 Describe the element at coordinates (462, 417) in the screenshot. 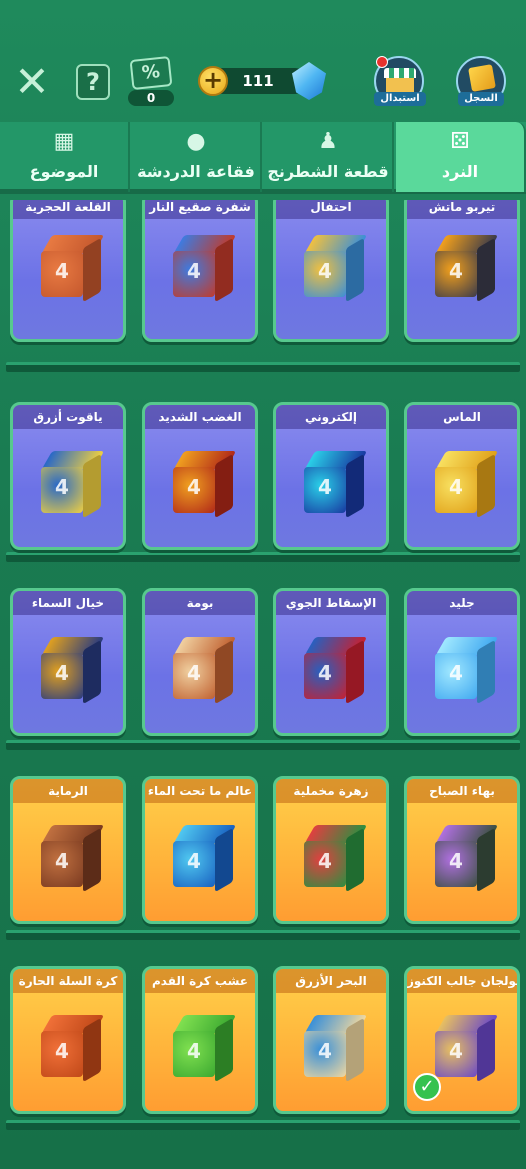

I see `dice-name: الماس` at that location.